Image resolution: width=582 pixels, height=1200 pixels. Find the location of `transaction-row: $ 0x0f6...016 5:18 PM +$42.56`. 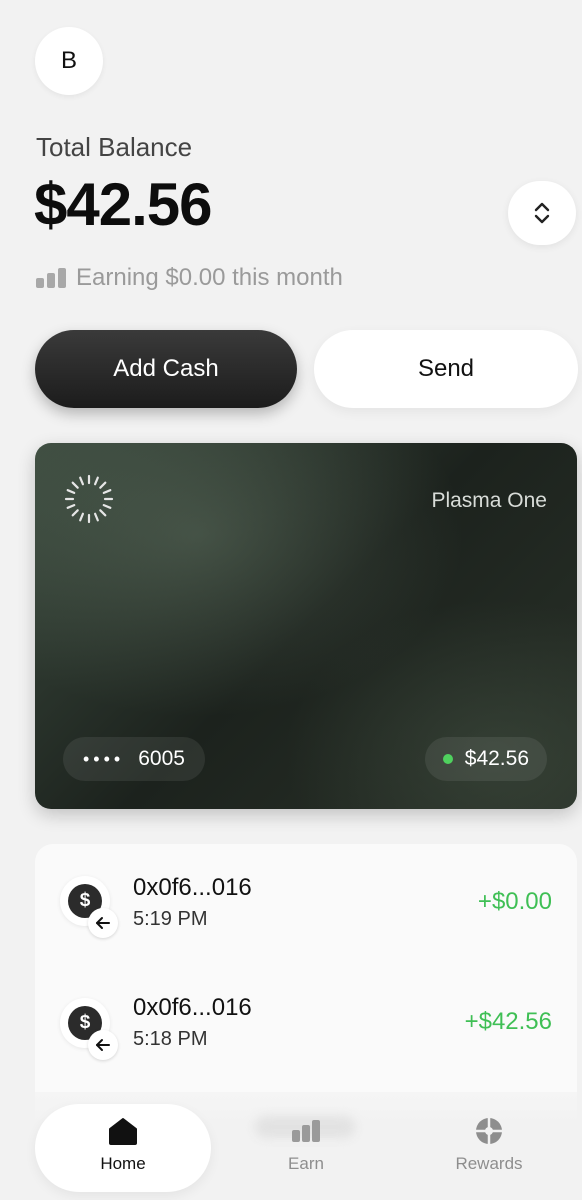

transaction-row: $ 0x0f6...016 5:18 PM +$42.56 is located at coordinates (306, 1033).